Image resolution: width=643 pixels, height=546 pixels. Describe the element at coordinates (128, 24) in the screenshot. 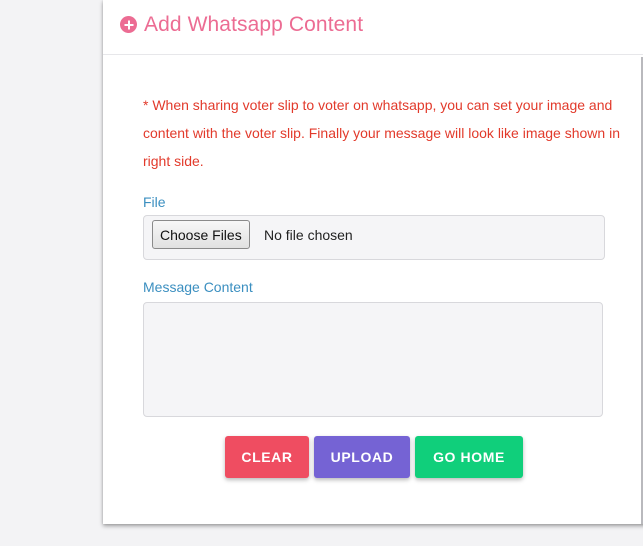

I see `plus-circle-icon` at that location.